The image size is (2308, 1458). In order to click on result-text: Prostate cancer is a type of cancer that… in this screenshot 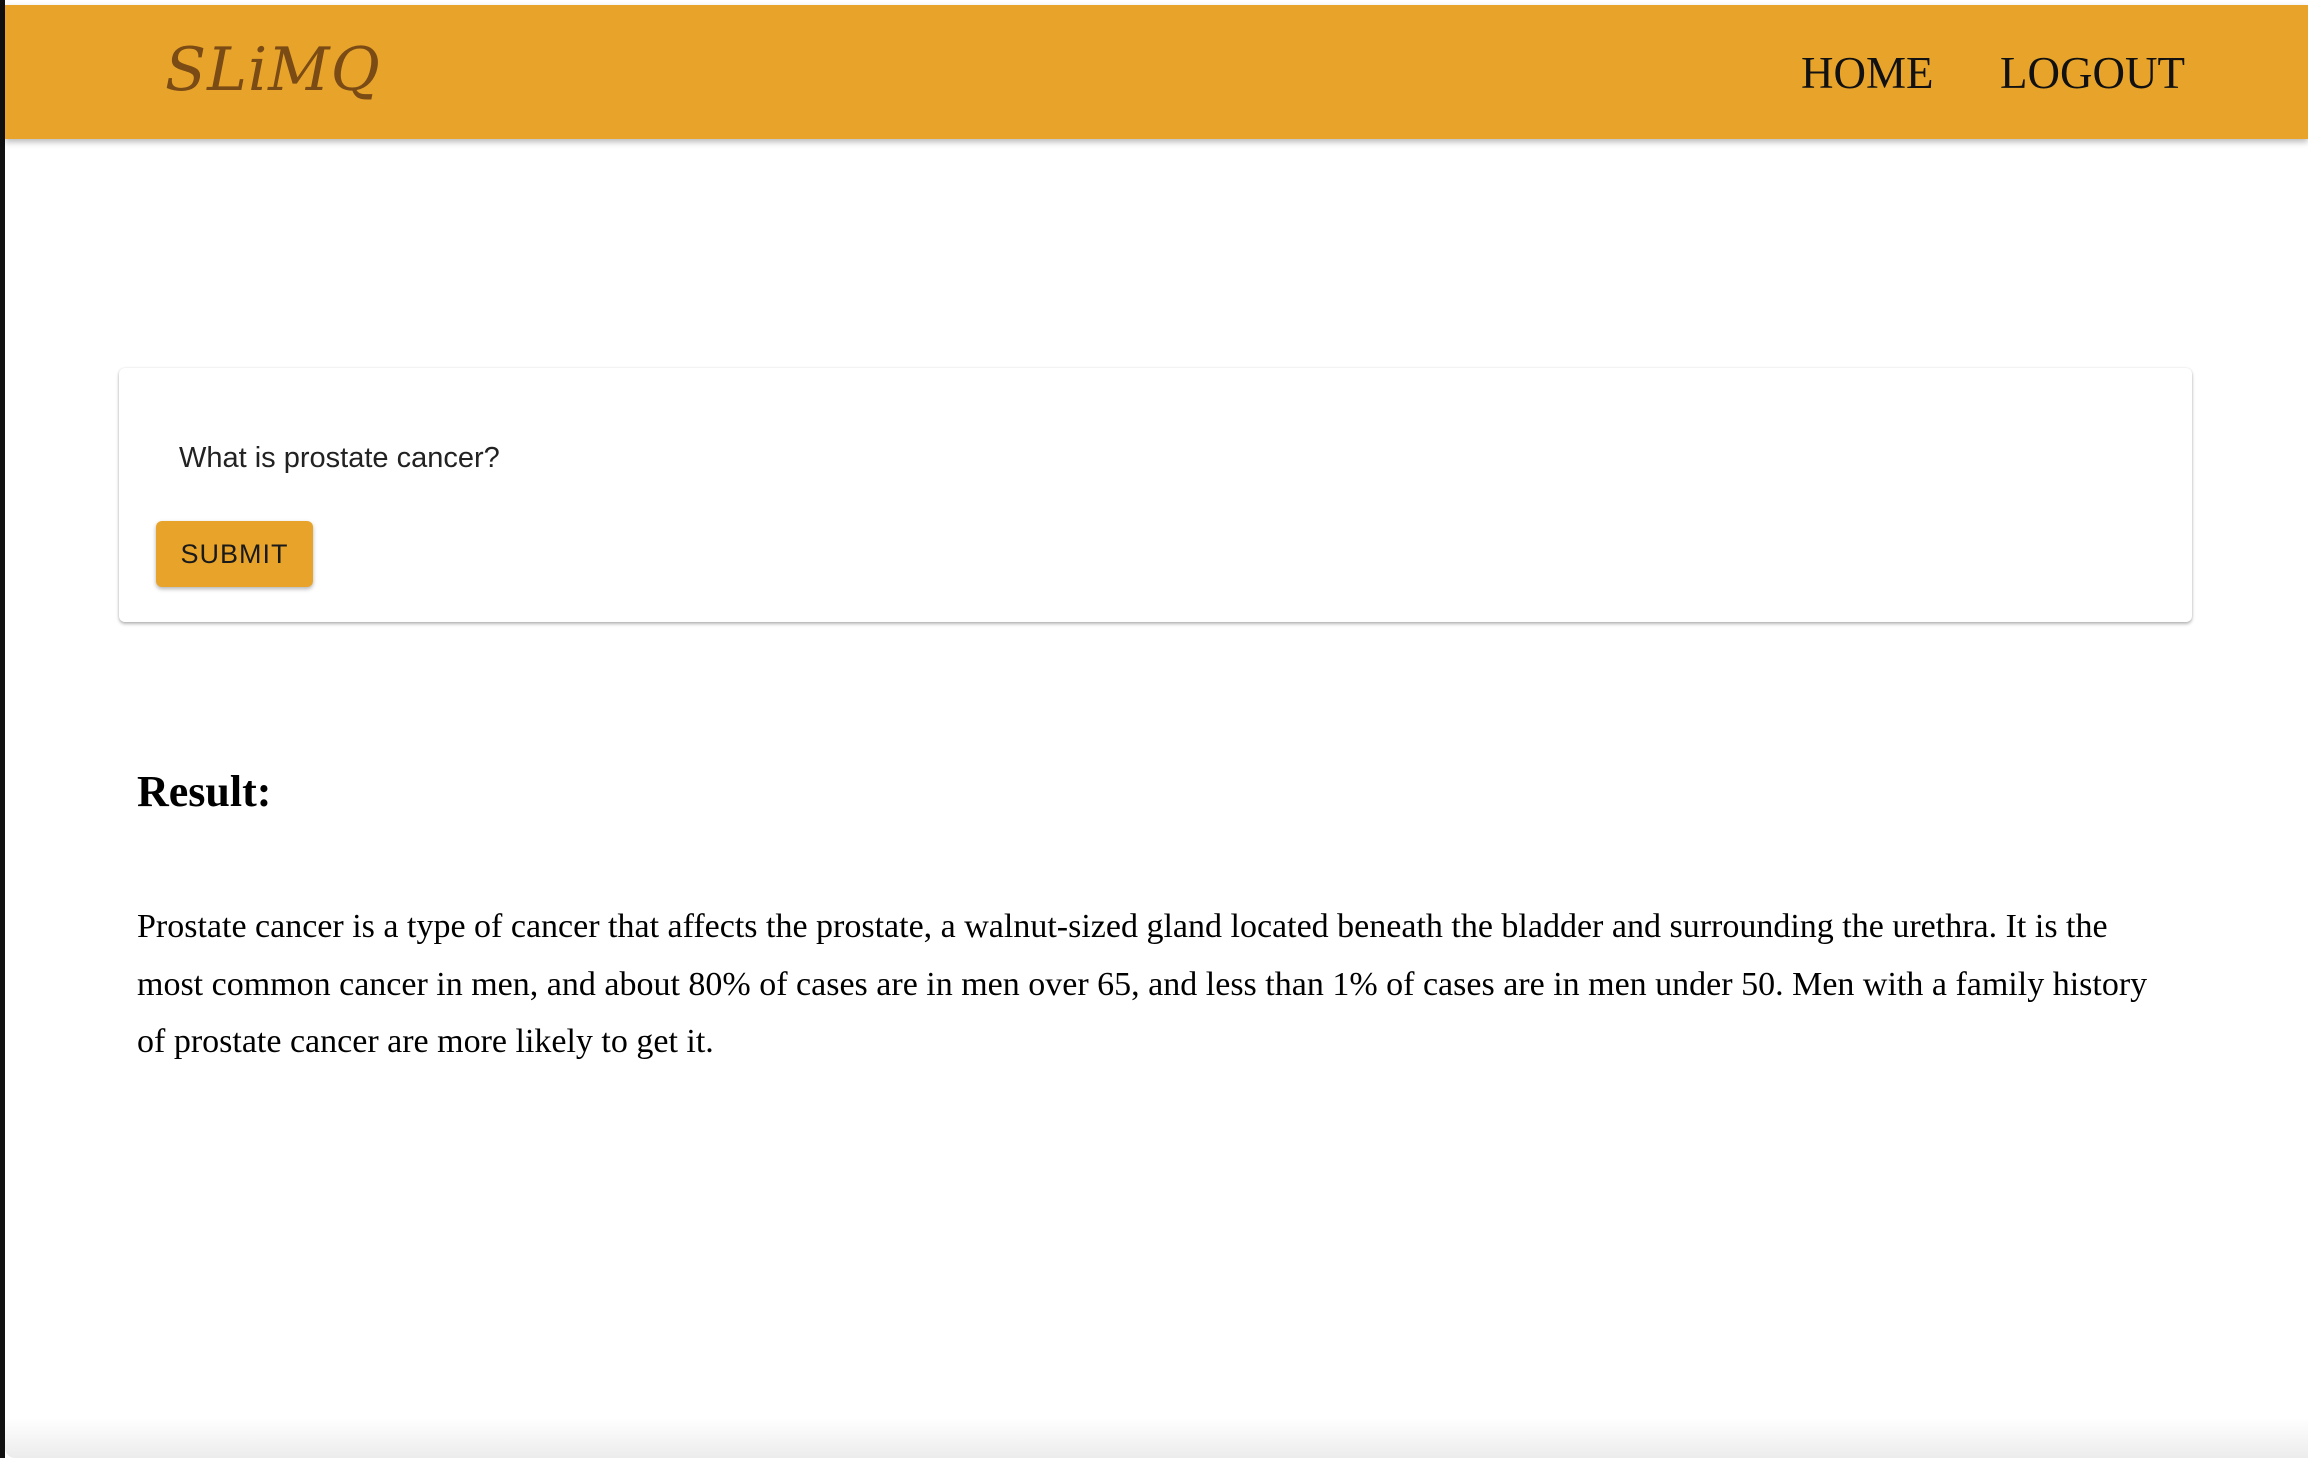, I will do `click(1142, 984)`.